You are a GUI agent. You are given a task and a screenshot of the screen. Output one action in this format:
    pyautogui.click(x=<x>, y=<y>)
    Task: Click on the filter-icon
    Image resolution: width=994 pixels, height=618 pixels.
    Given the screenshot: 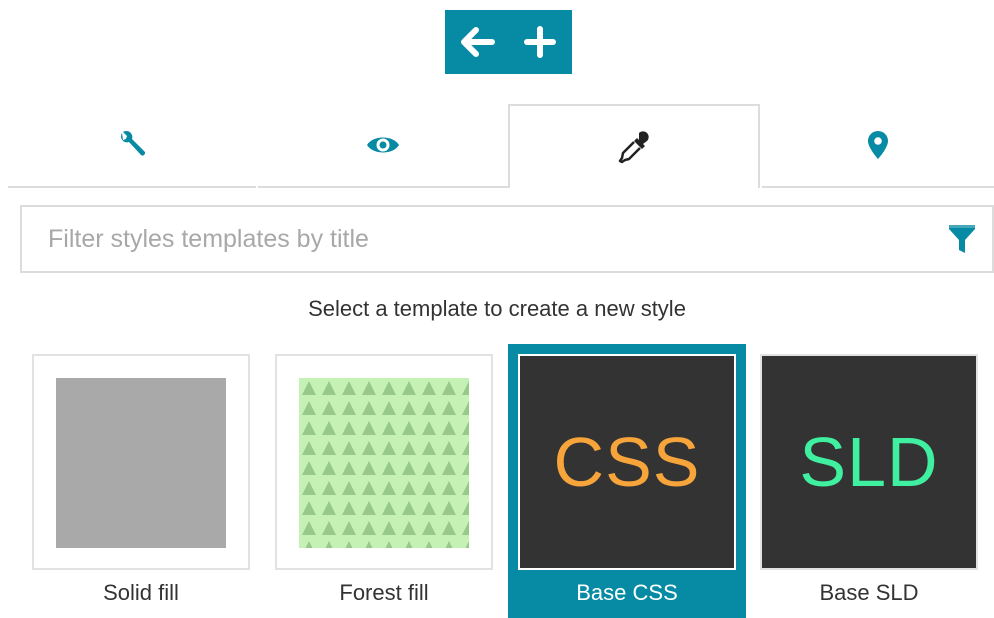 What is the action you would take?
    pyautogui.click(x=962, y=239)
    